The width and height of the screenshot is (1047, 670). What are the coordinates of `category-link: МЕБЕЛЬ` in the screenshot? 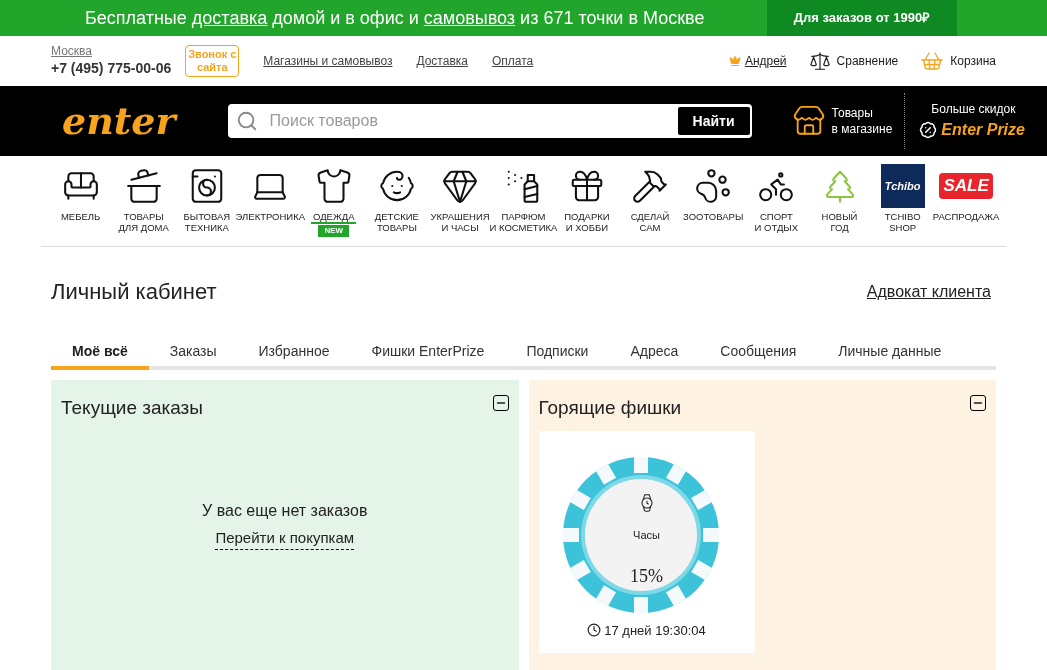 It's located at (81, 205).